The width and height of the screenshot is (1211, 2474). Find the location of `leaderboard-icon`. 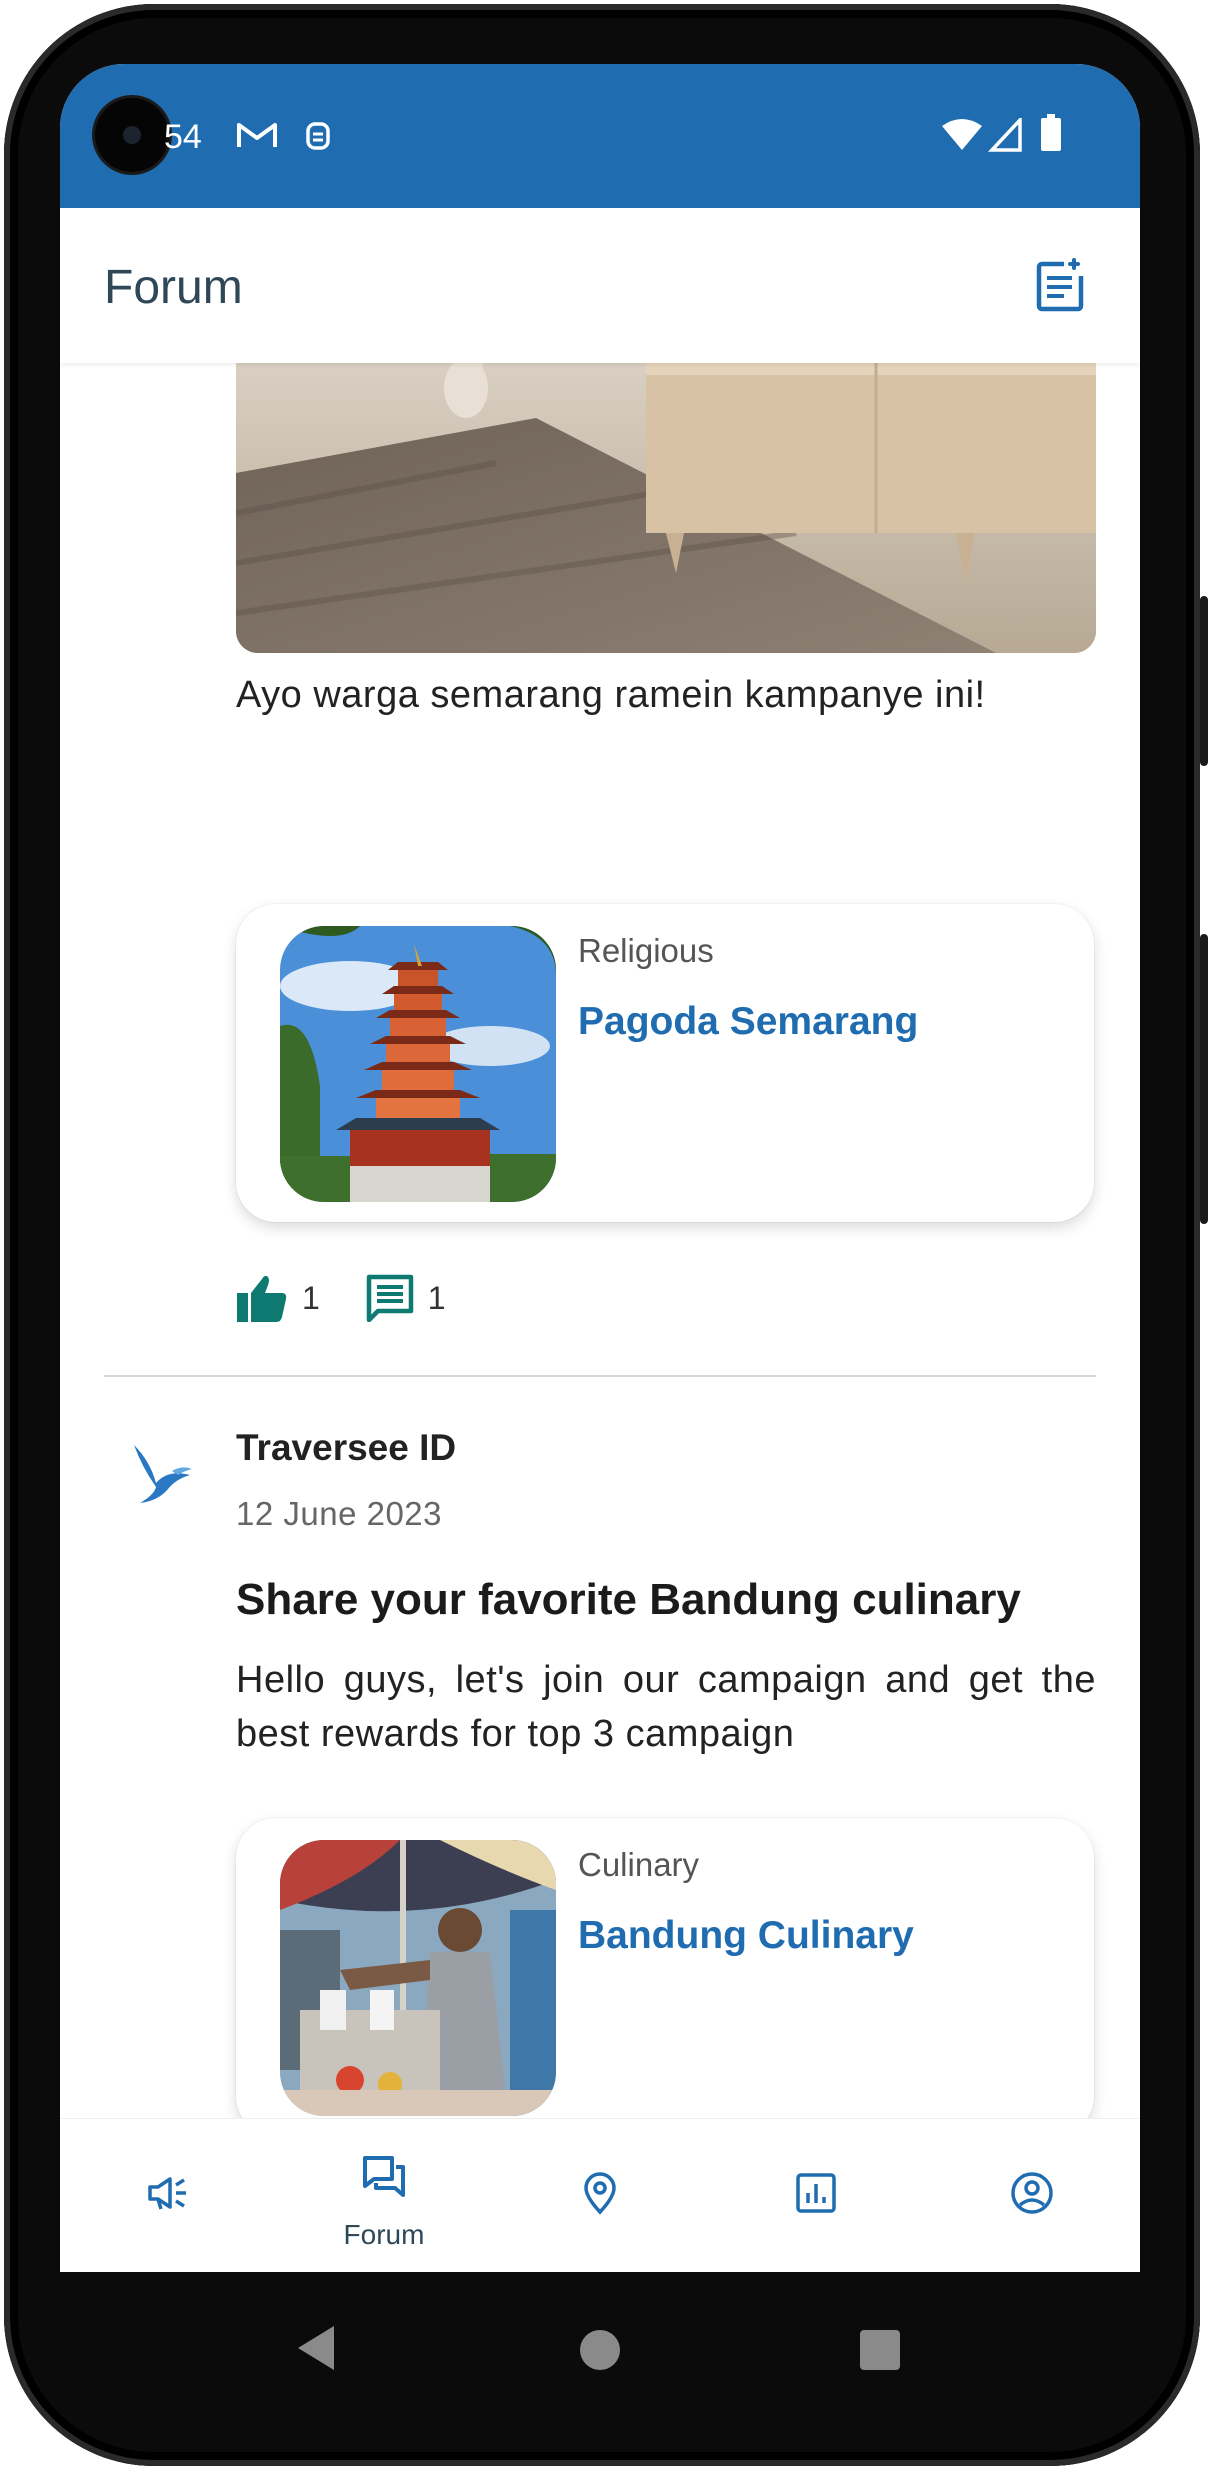

leaderboard-icon is located at coordinates (816, 2193).